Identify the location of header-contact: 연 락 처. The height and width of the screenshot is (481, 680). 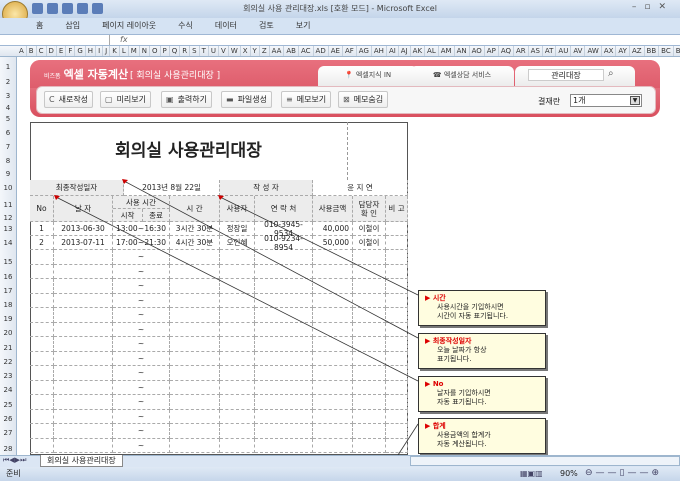
(284, 209).